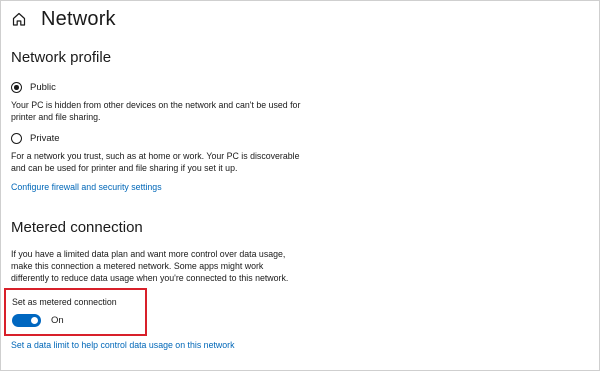 The width and height of the screenshot is (600, 371). What do you see at coordinates (57, 320) in the screenshot?
I see `metered-toggle-state: On` at bounding box center [57, 320].